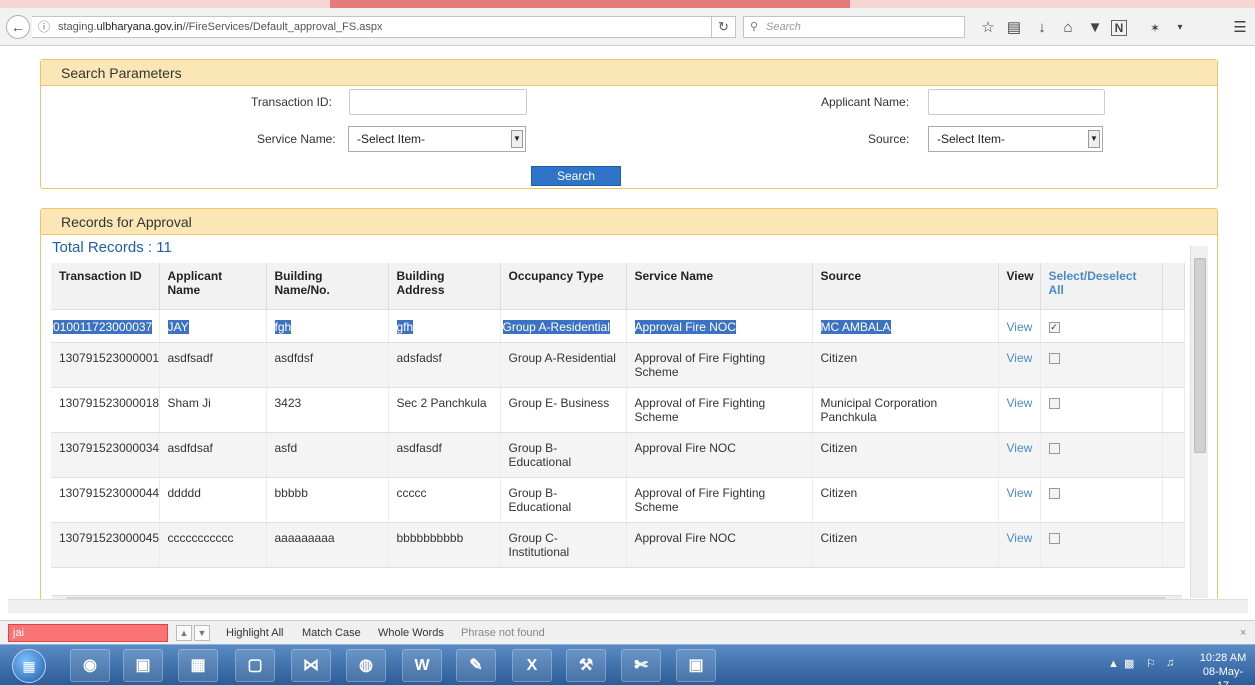  What do you see at coordinates (563, 455) in the screenshot?
I see `cell-occupancy-type: Group B-Educational` at bounding box center [563, 455].